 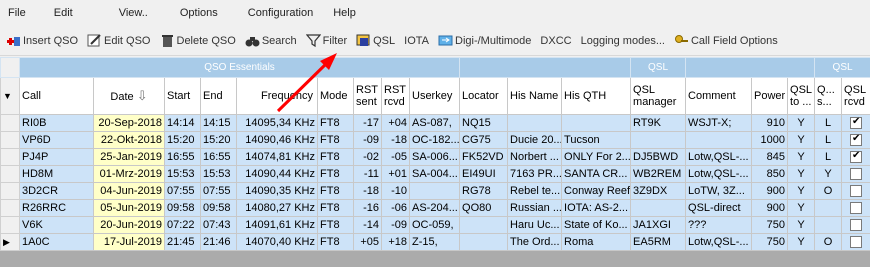 What do you see at coordinates (535, 96) in the screenshot?
I see `col-his-name: His Name` at bounding box center [535, 96].